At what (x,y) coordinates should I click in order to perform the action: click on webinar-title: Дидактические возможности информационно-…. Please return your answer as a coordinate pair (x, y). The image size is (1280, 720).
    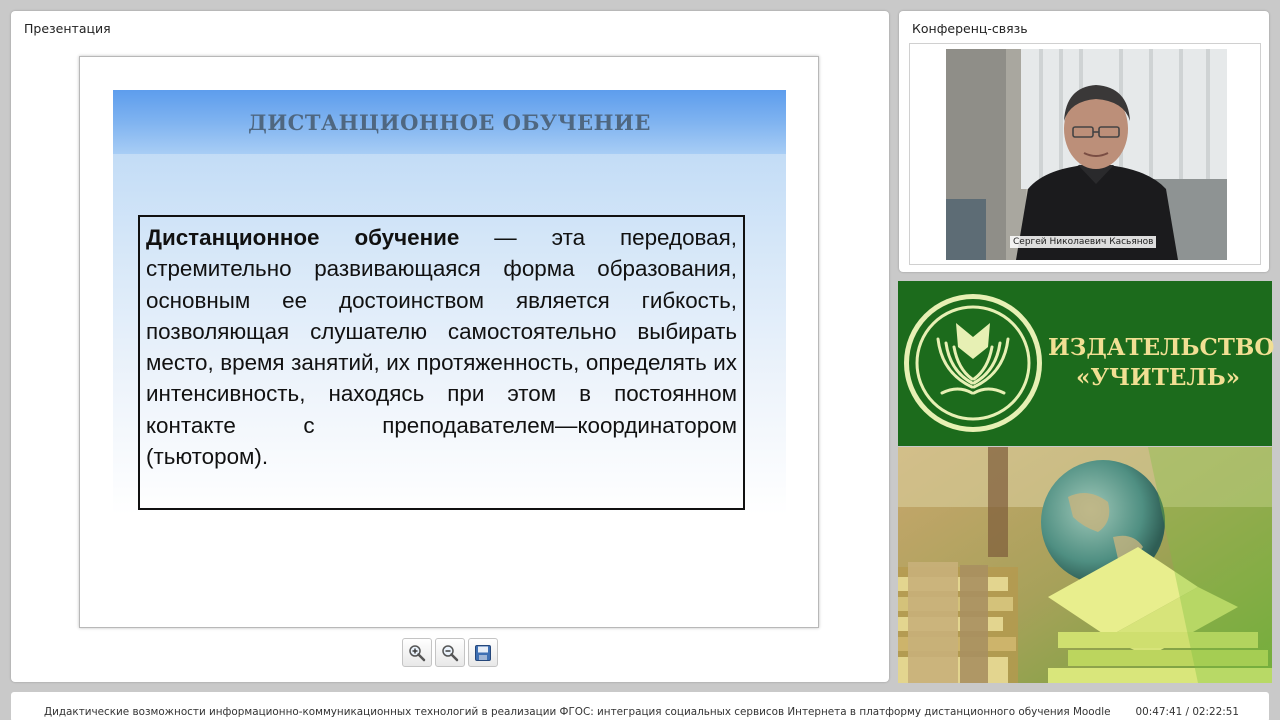
    Looking at the image, I should click on (577, 712).